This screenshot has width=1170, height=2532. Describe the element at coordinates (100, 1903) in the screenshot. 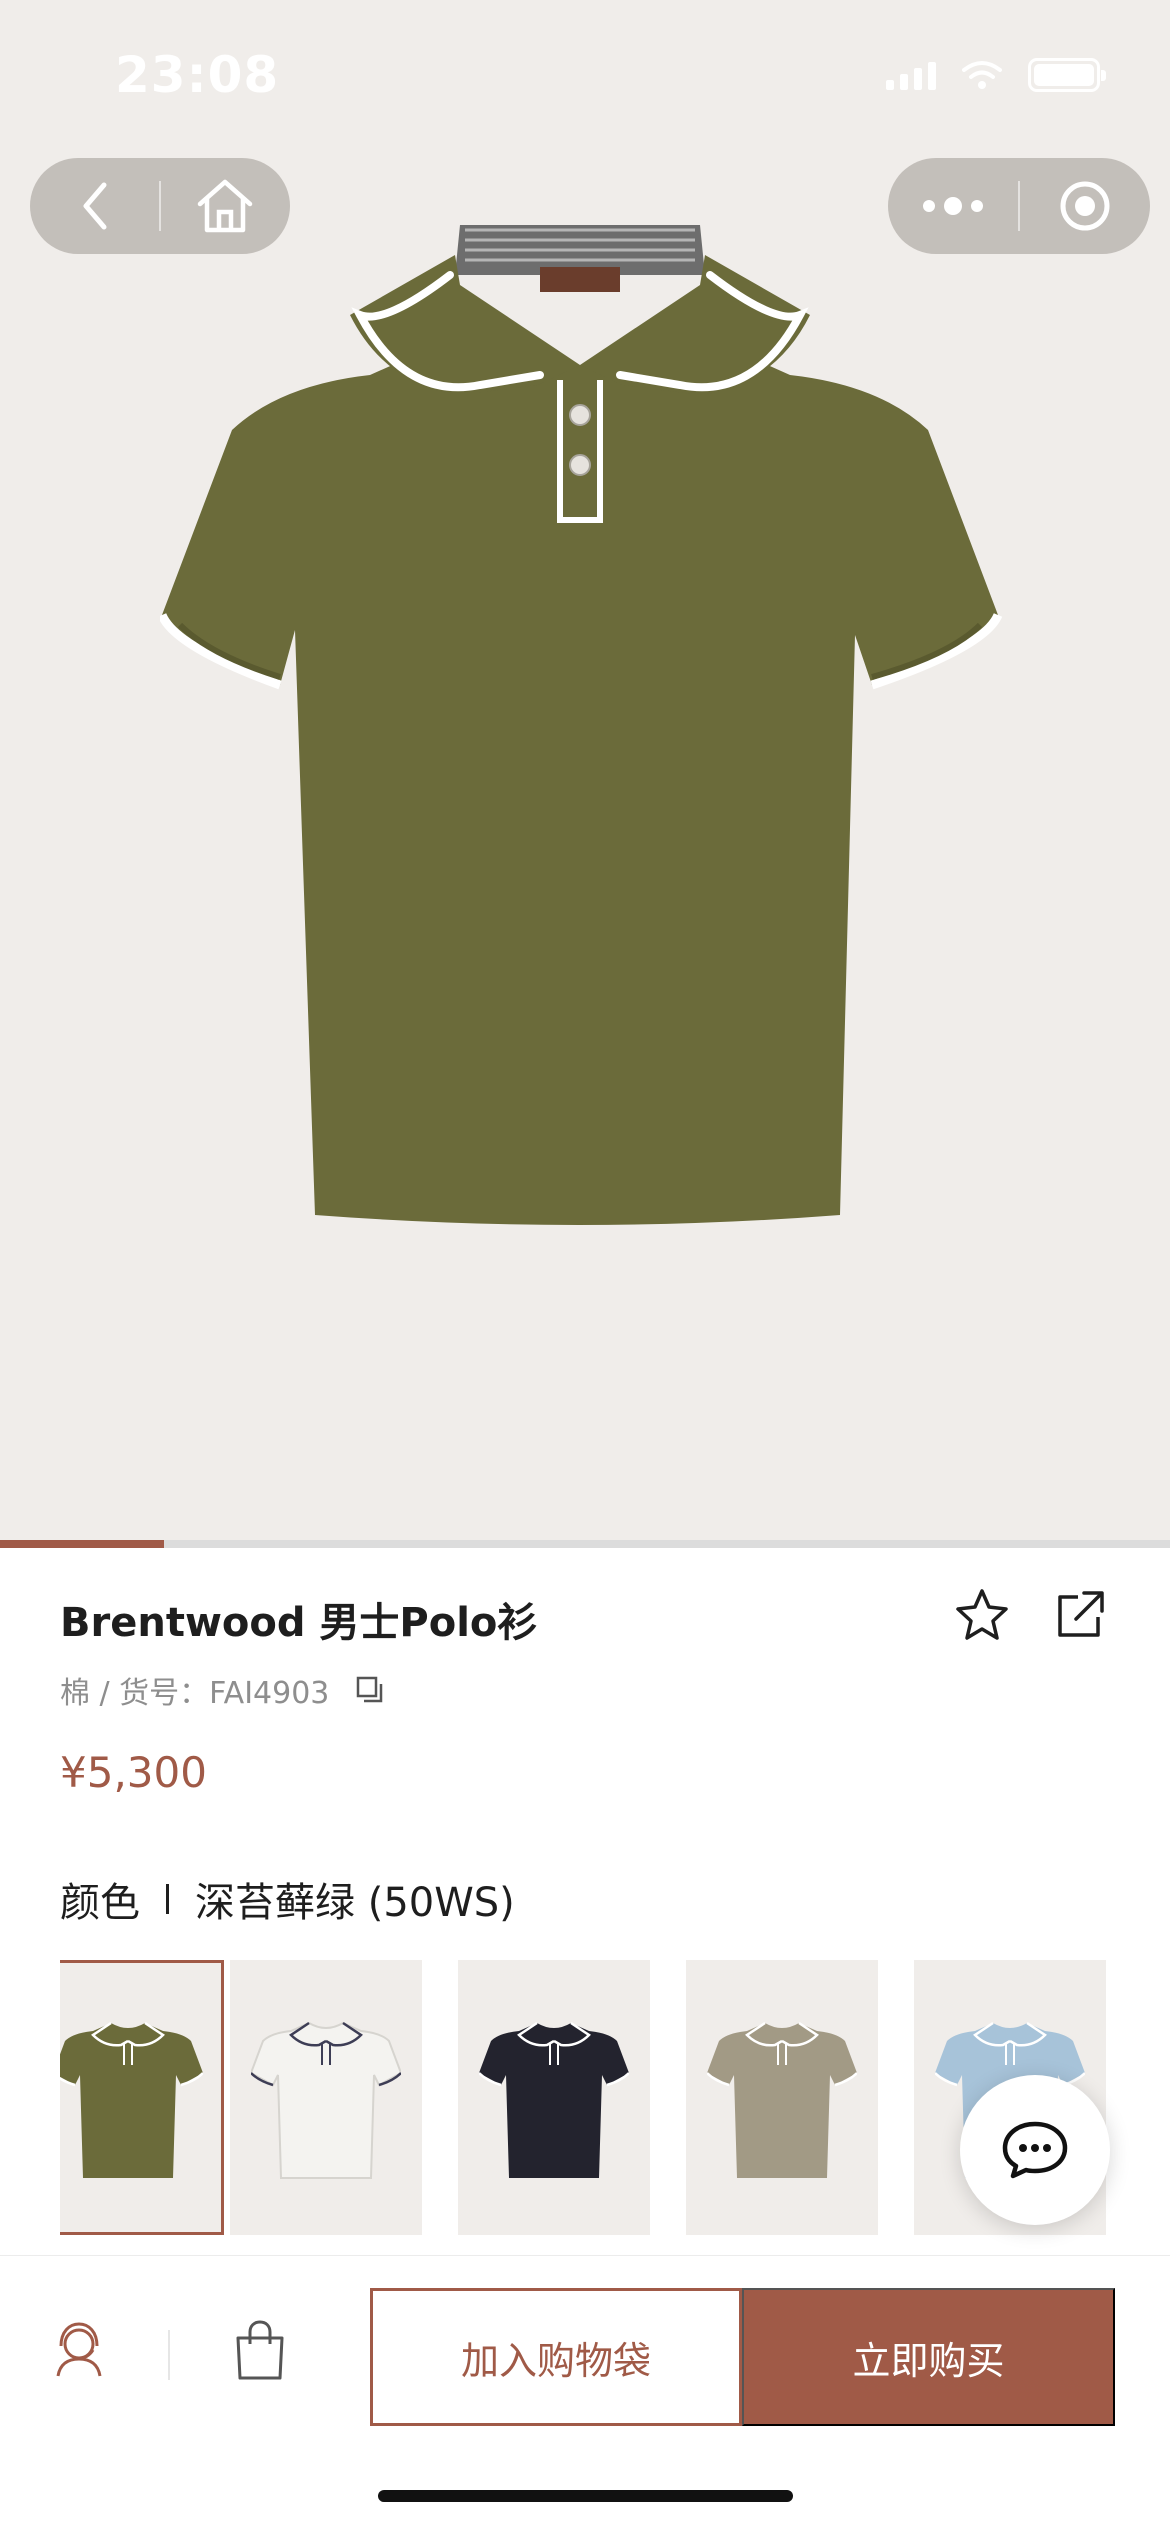

I see `color-label: 颜色` at that location.